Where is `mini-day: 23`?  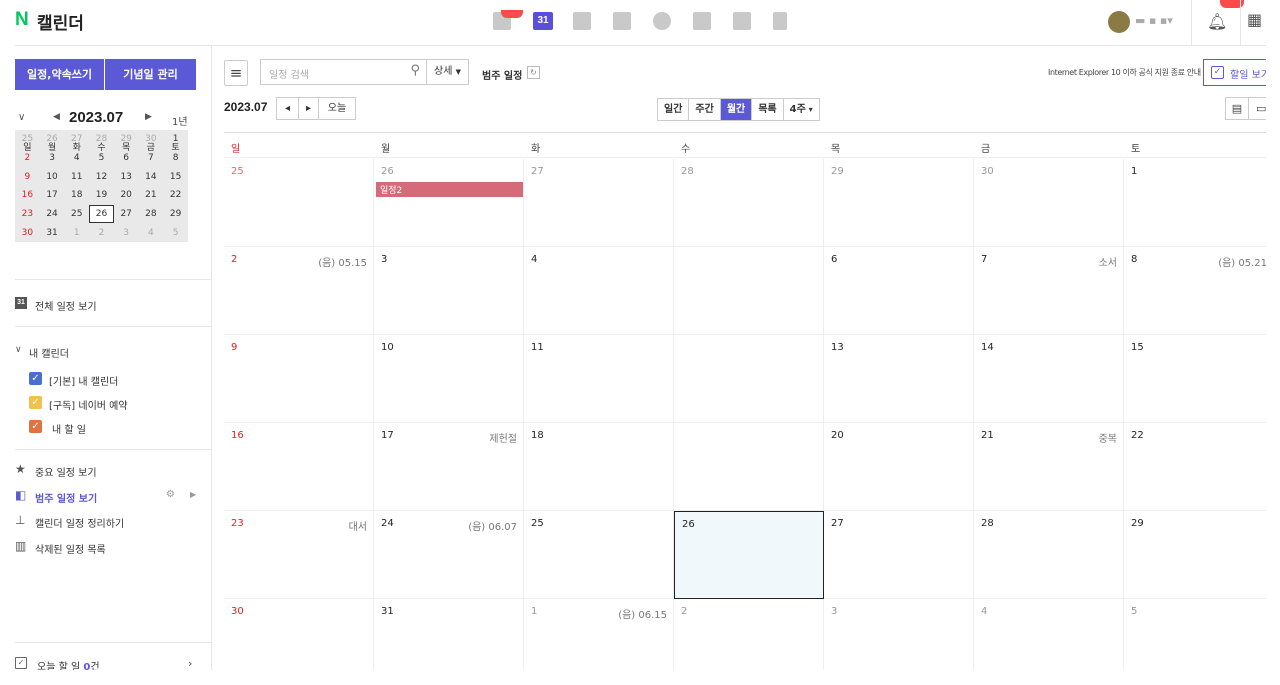
mini-day: 23 is located at coordinates (27, 214).